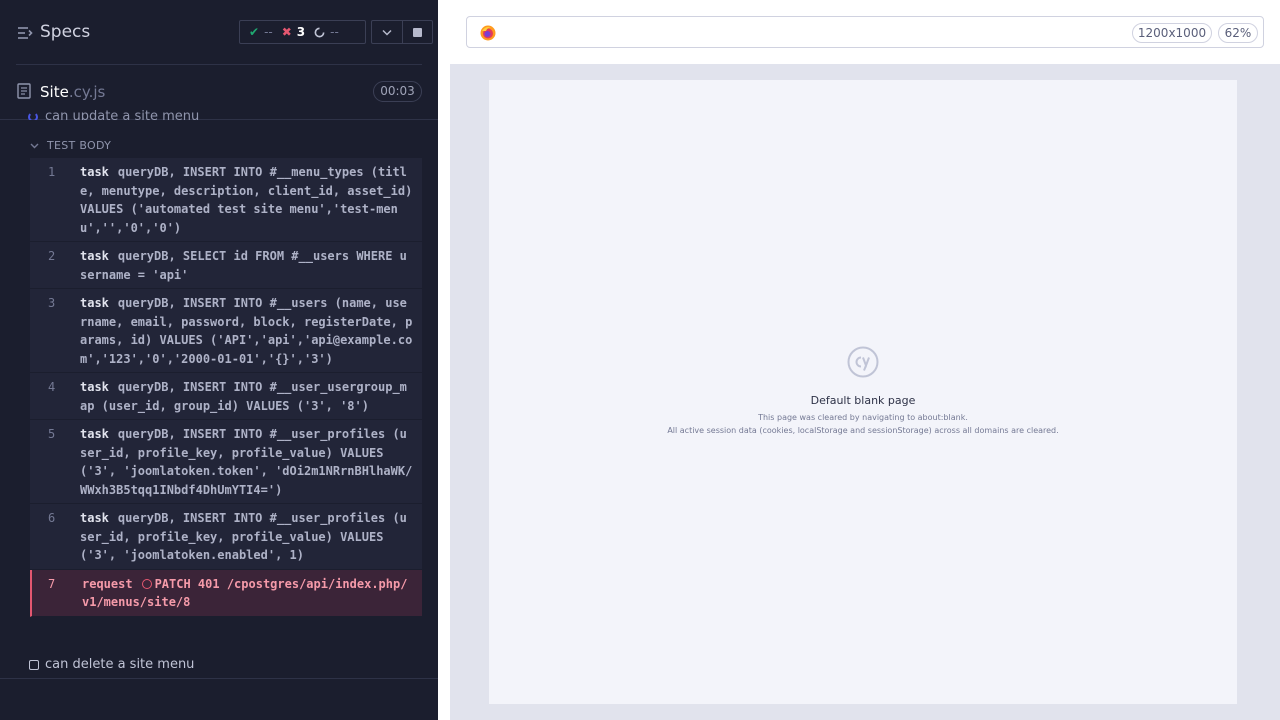 This screenshot has width=1280, height=720. I want to click on spec-extension: .cy.js, so click(87, 92).